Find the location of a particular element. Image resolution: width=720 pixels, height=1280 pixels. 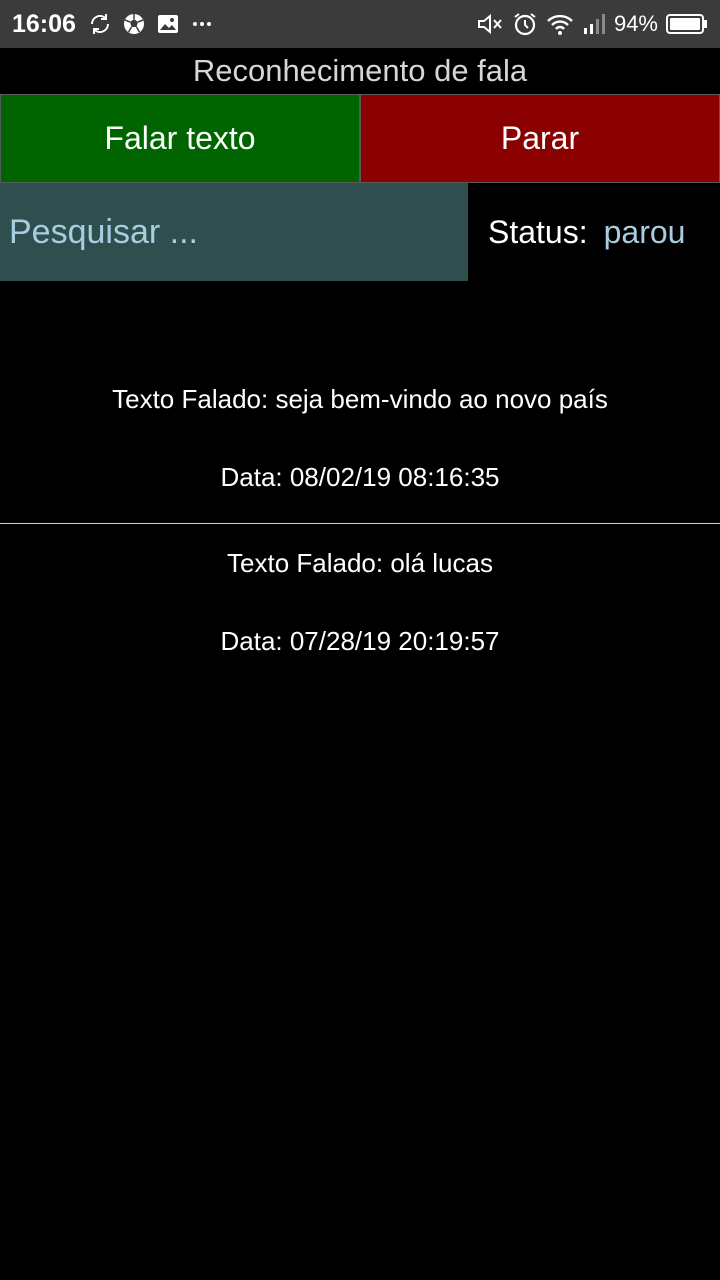

battery-percent: 94% is located at coordinates (635, 23).